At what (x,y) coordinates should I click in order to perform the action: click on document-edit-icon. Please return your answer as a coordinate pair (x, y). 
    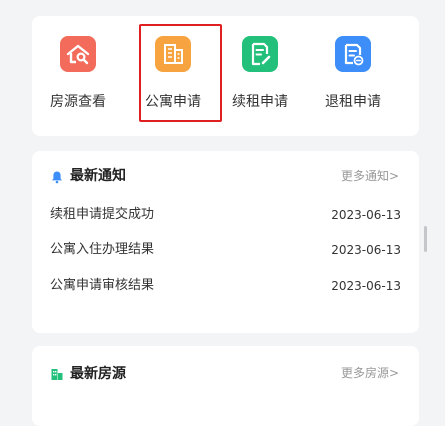
    Looking at the image, I should click on (260, 54).